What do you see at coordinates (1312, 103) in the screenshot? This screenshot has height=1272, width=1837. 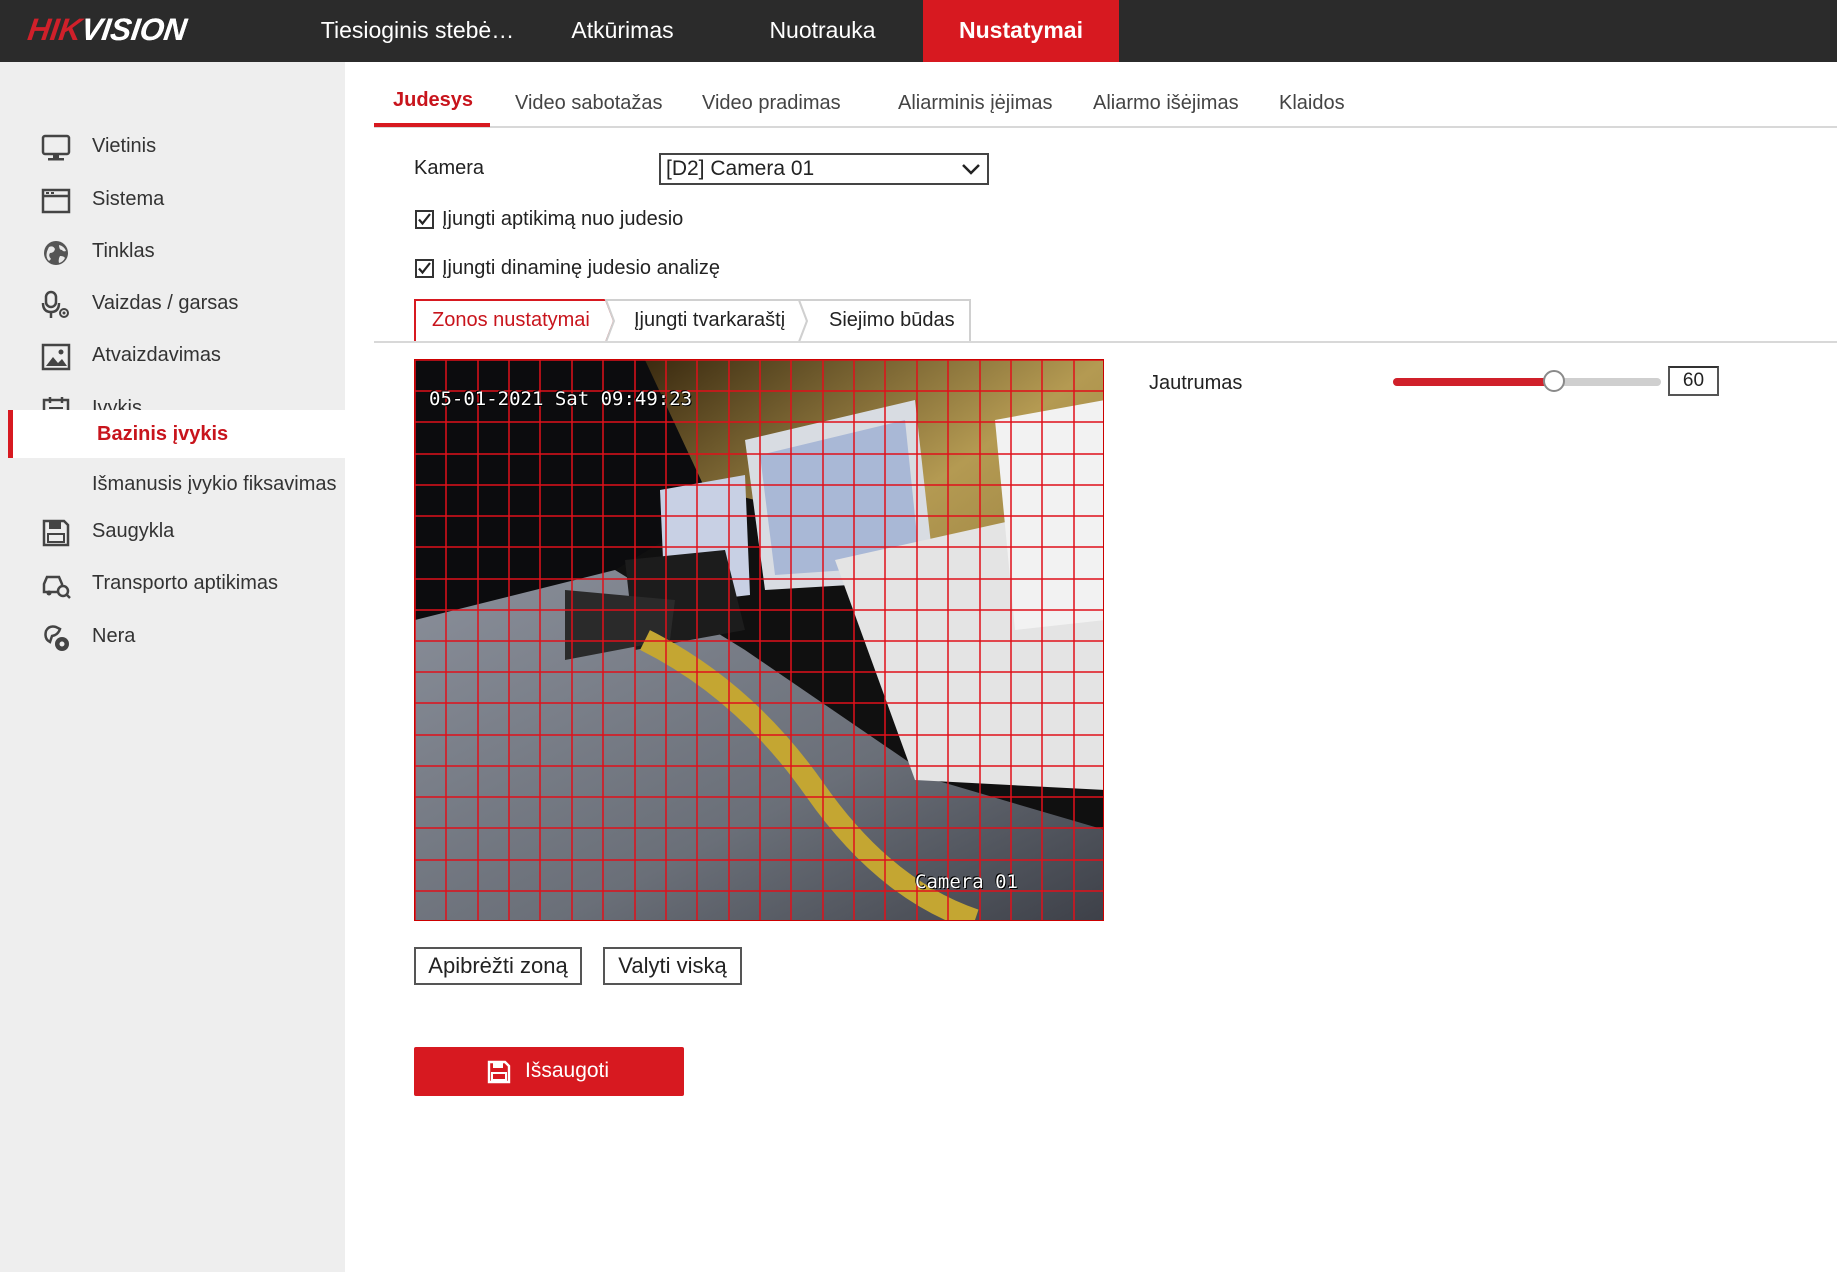 I see `tab-exception: Klaidos` at bounding box center [1312, 103].